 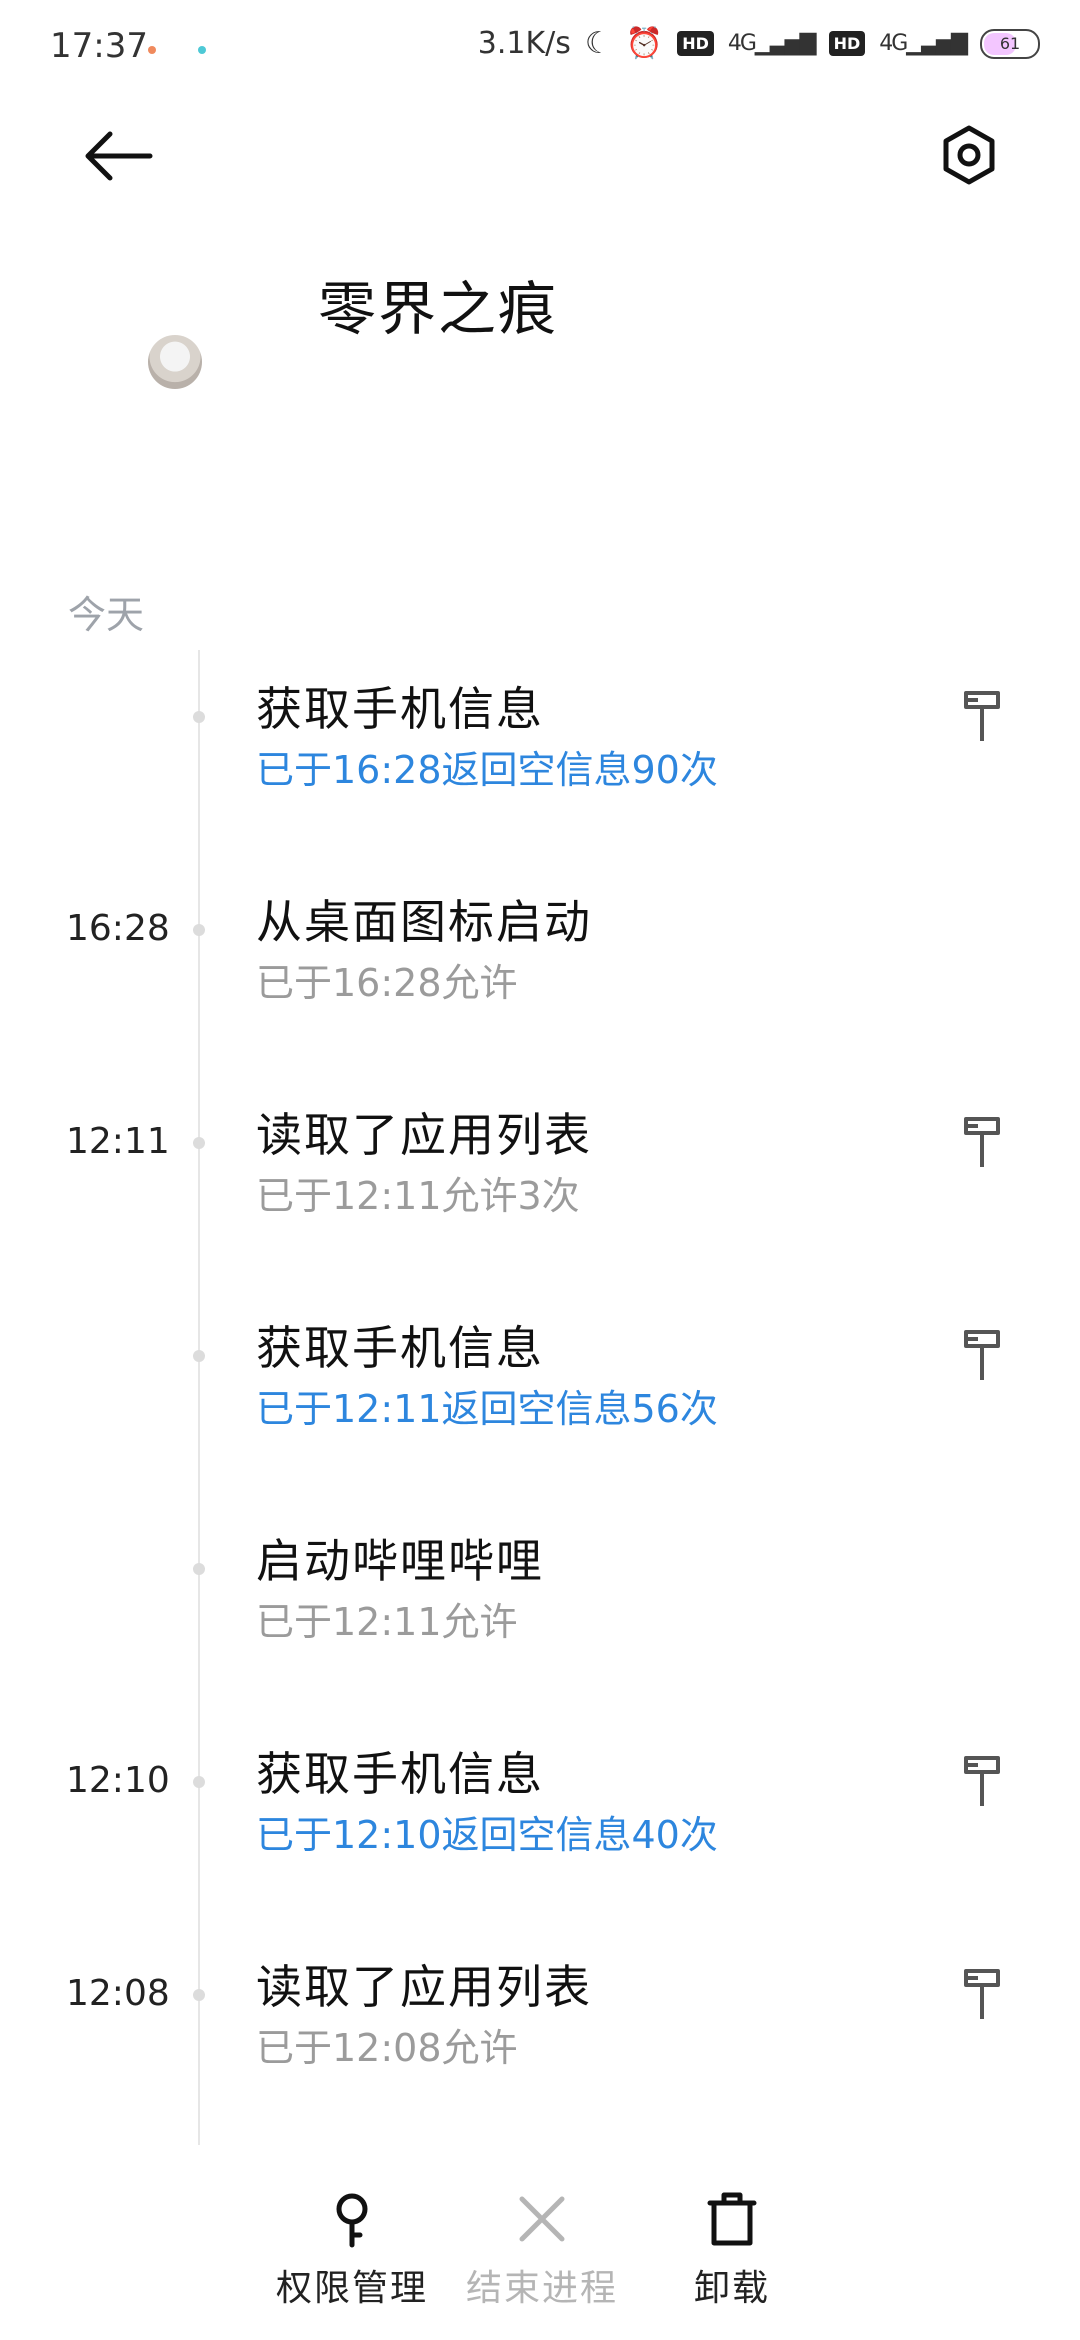 What do you see at coordinates (524, 43) in the screenshot?
I see `network-speed: 3.1K/s` at bounding box center [524, 43].